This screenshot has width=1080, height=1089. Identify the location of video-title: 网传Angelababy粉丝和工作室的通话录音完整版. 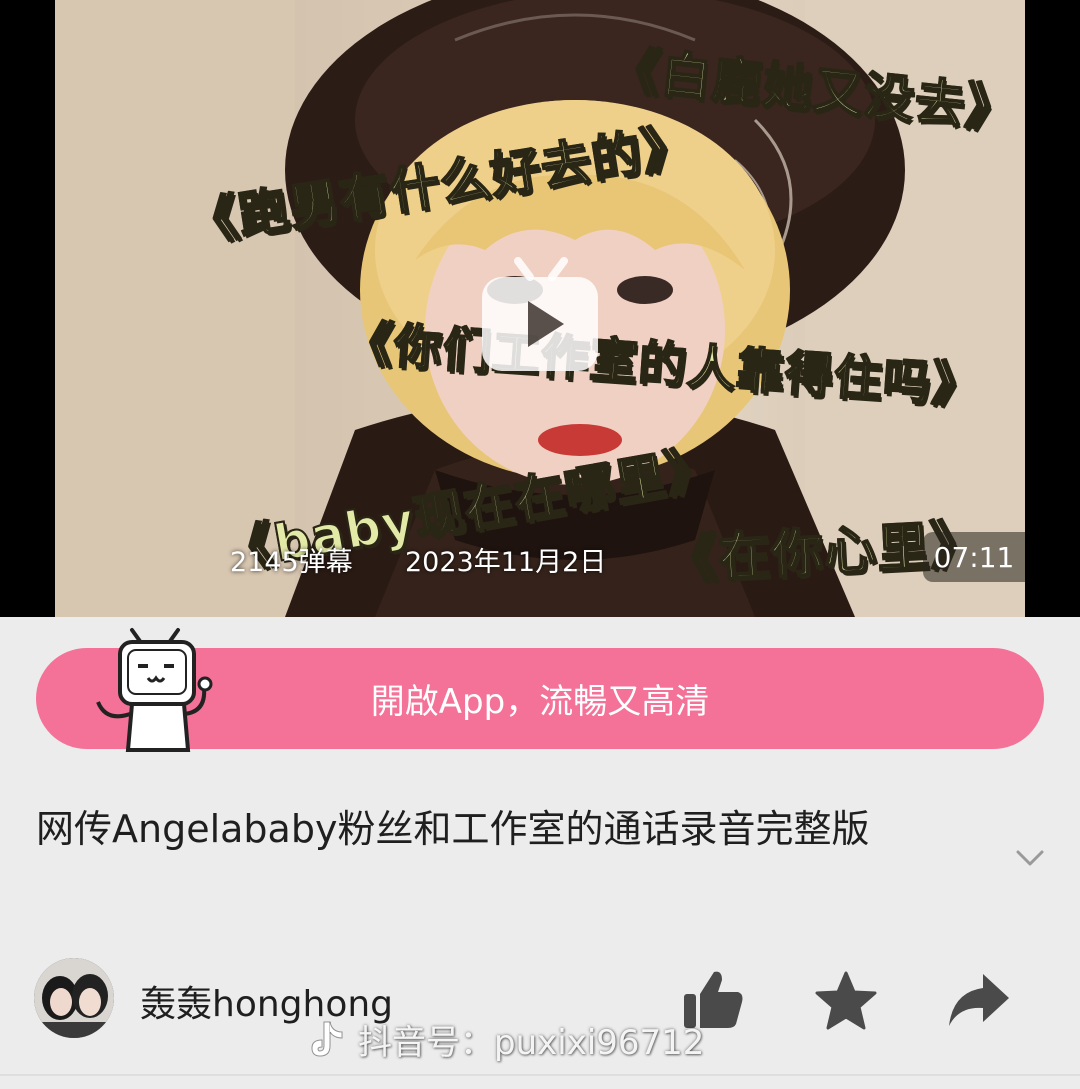
(453, 829).